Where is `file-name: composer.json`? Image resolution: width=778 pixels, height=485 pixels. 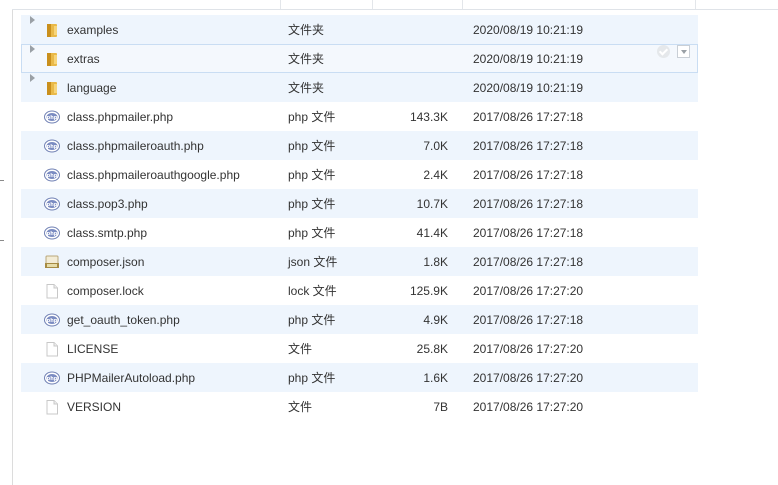 file-name: composer.json is located at coordinates (105, 262).